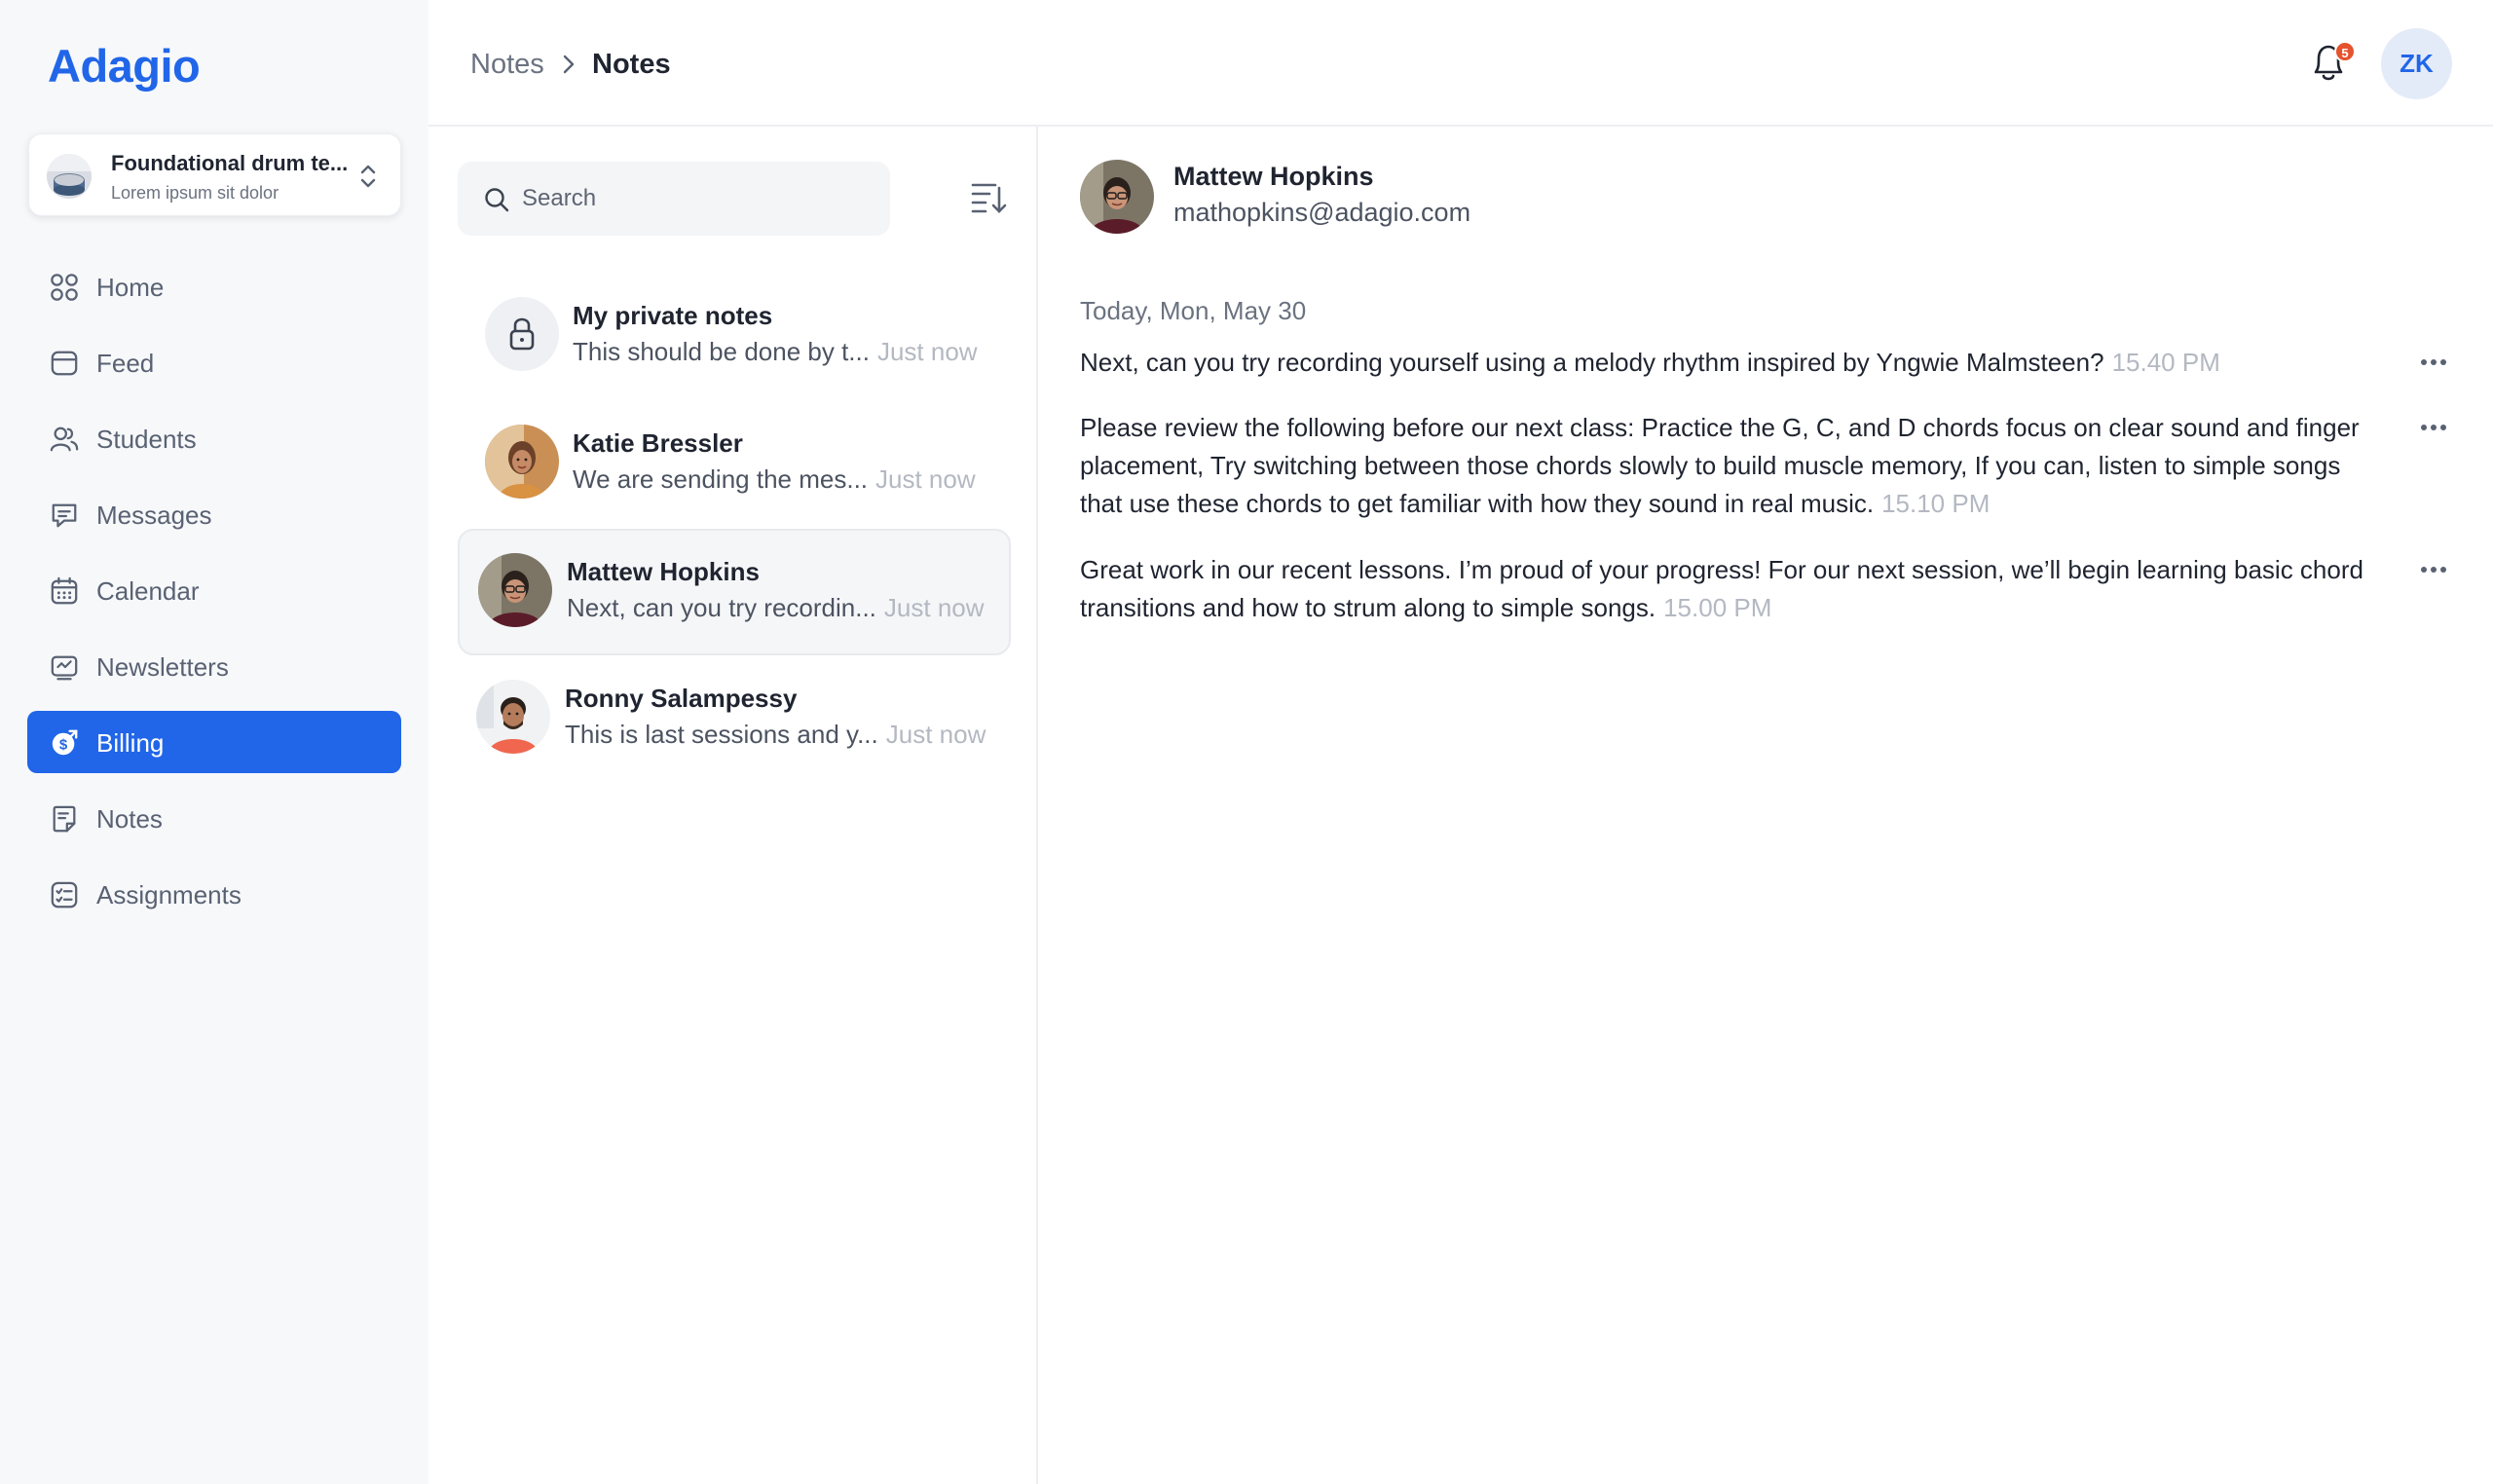 The image size is (2493, 1484). Describe the element at coordinates (214, 590) in the screenshot. I see `sidebar-item-calendar: Calendar` at that location.